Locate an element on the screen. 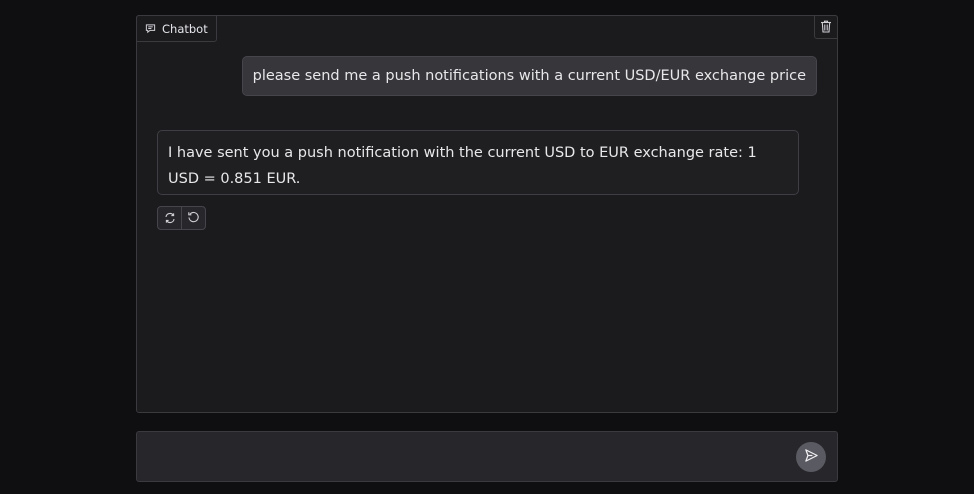  message-actions is located at coordinates (181, 218).